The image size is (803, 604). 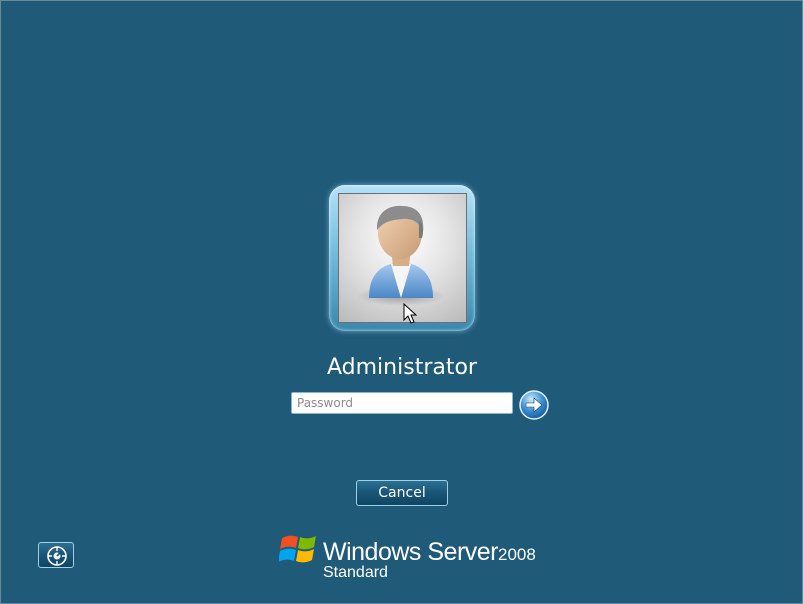 What do you see at coordinates (411, 552) in the screenshot?
I see `product-name: Windows Server` at bounding box center [411, 552].